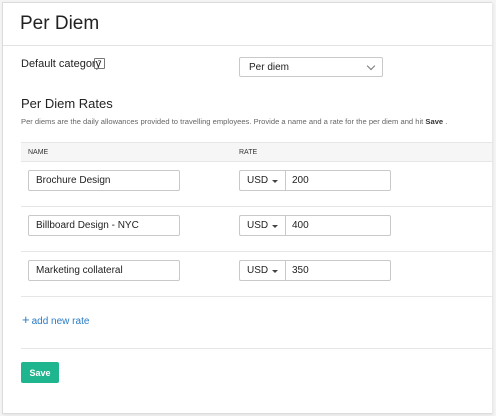 The width and height of the screenshot is (496, 416). Describe the element at coordinates (60, 23) in the screenshot. I see `page-title: Per Diem` at that location.